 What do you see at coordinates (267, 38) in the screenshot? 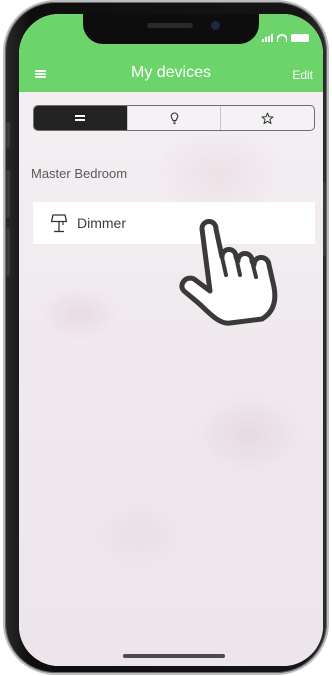
I see `cellular-signal-icon` at bounding box center [267, 38].